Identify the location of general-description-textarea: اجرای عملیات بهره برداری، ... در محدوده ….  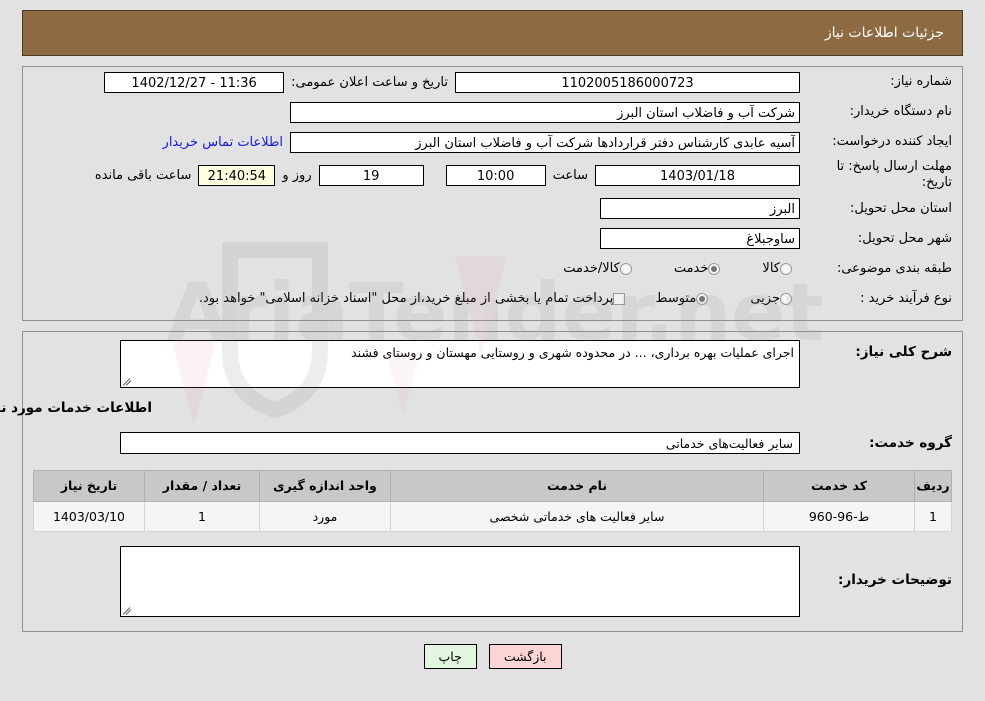
(460, 363).